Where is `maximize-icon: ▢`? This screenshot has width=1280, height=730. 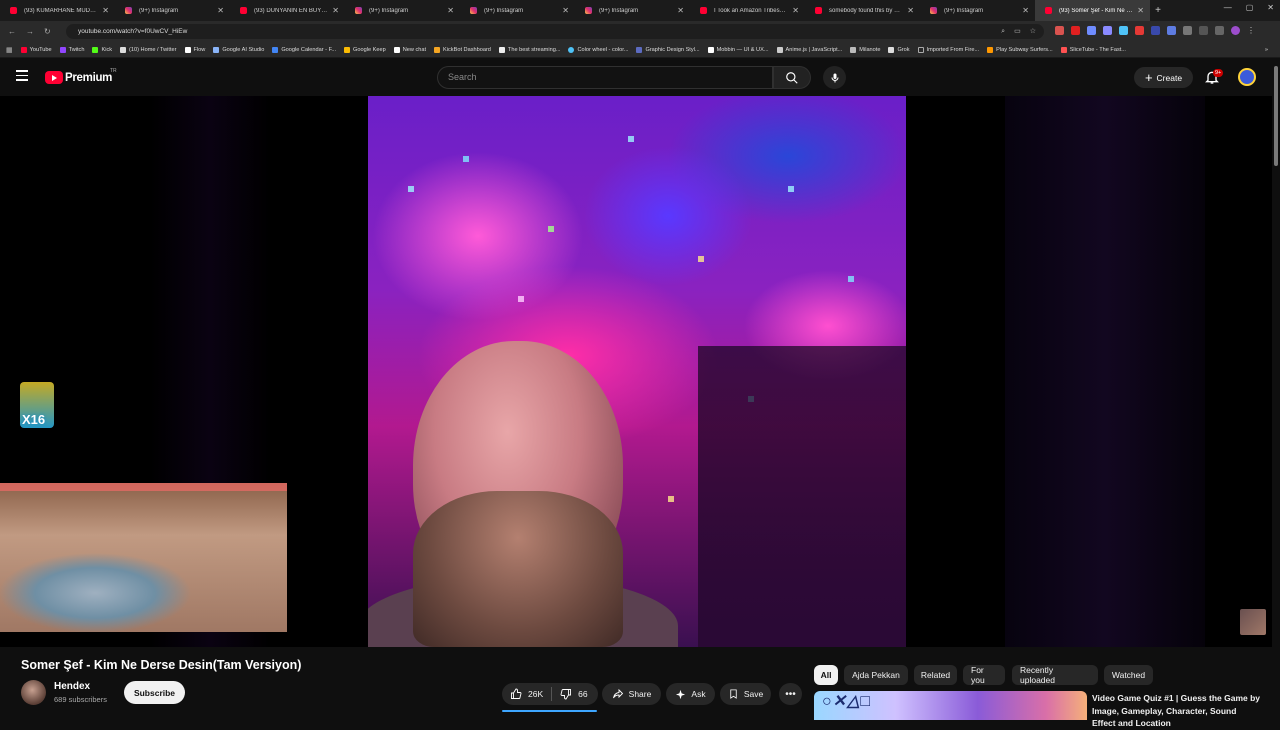
maximize-icon: ▢ is located at coordinates (1250, 7).